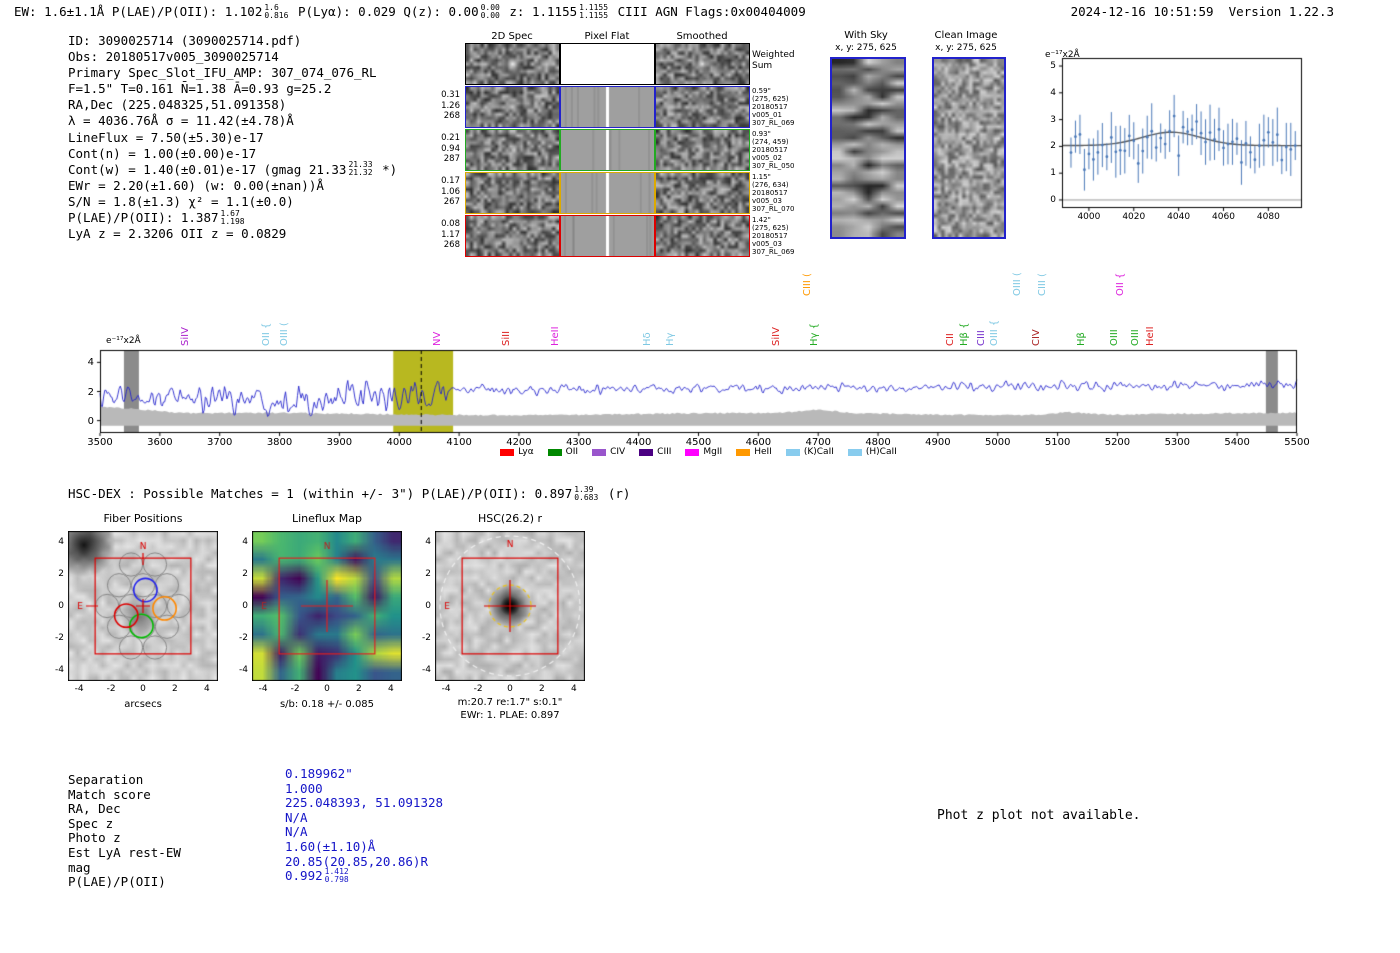  What do you see at coordinates (763, 452) in the screenshot?
I see `legend-label: HeII` at bounding box center [763, 452].